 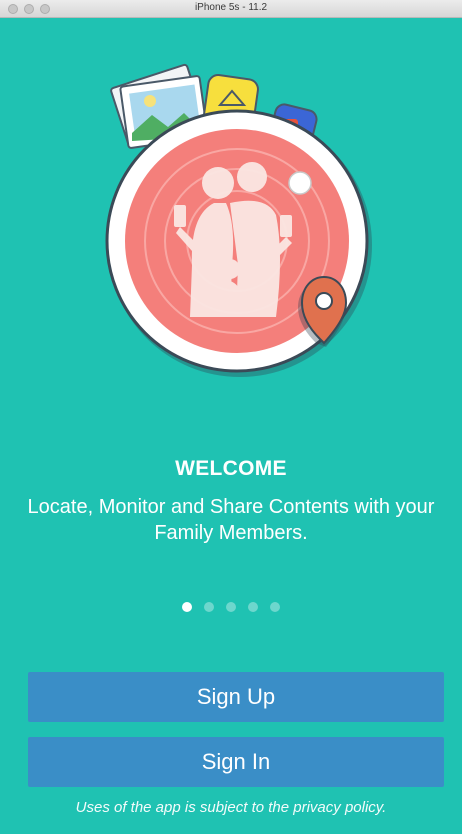 What do you see at coordinates (236, 762) in the screenshot?
I see `sign-in-button: Sign In` at bounding box center [236, 762].